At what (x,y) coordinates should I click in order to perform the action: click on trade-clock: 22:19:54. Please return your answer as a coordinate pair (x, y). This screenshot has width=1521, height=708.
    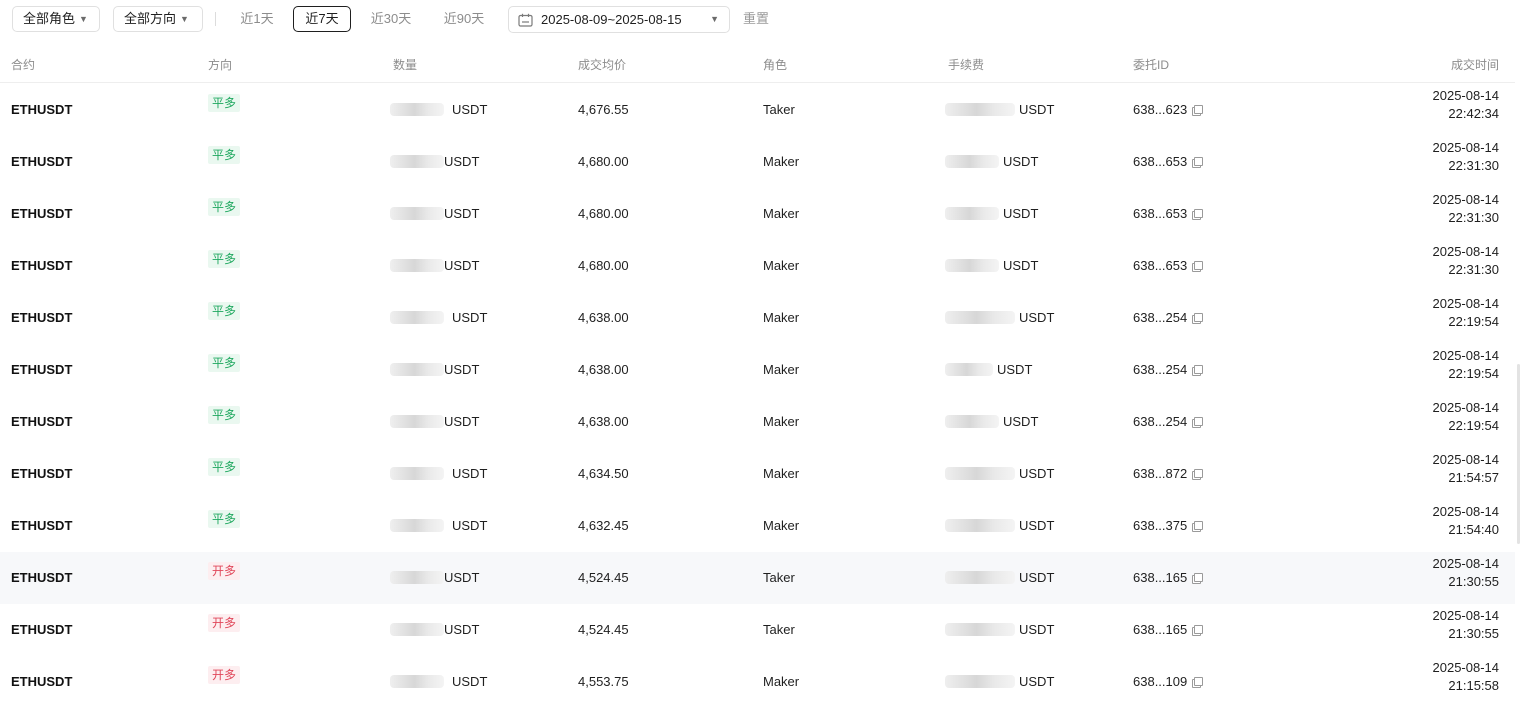
    Looking at the image, I should click on (1473, 321).